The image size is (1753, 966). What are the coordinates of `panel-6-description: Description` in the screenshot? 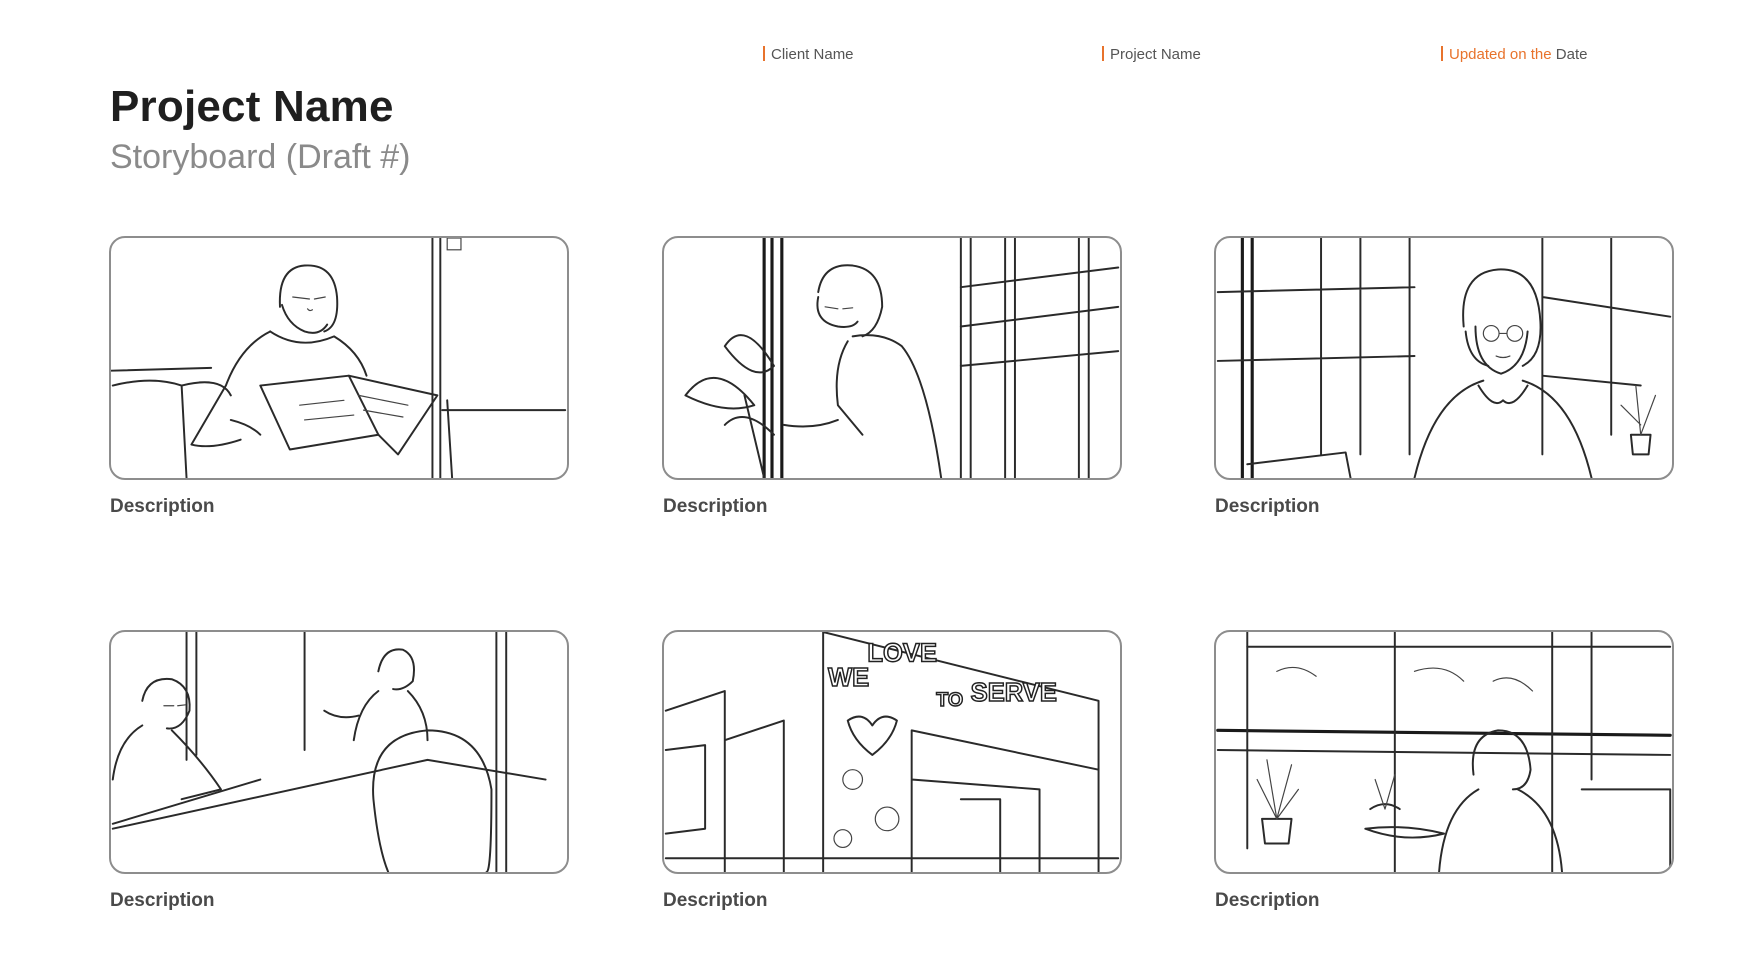 It's located at (1267, 900).